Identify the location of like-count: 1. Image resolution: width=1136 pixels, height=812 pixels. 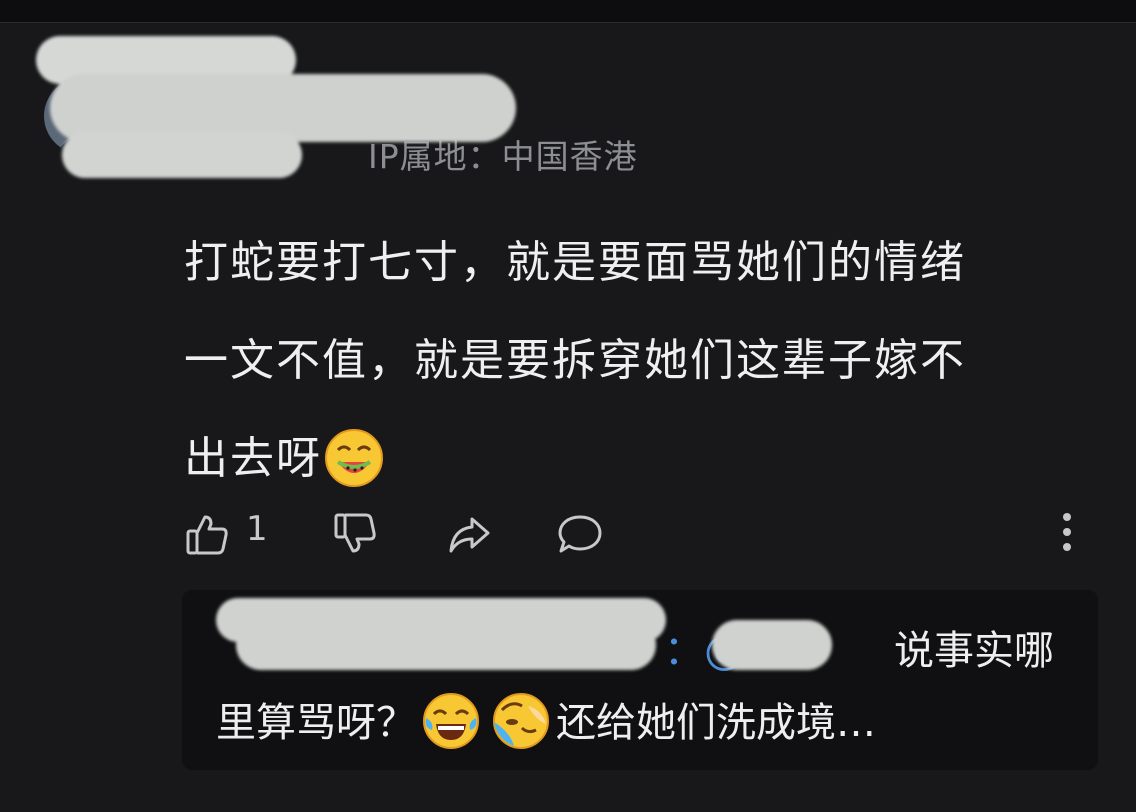
(257, 529).